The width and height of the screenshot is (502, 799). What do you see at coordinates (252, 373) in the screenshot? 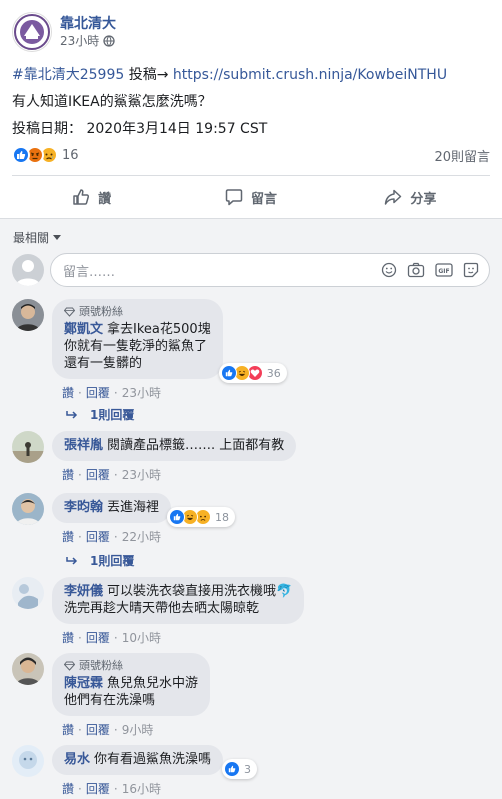
I see `comment-reactions: 36` at bounding box center [252, 373].